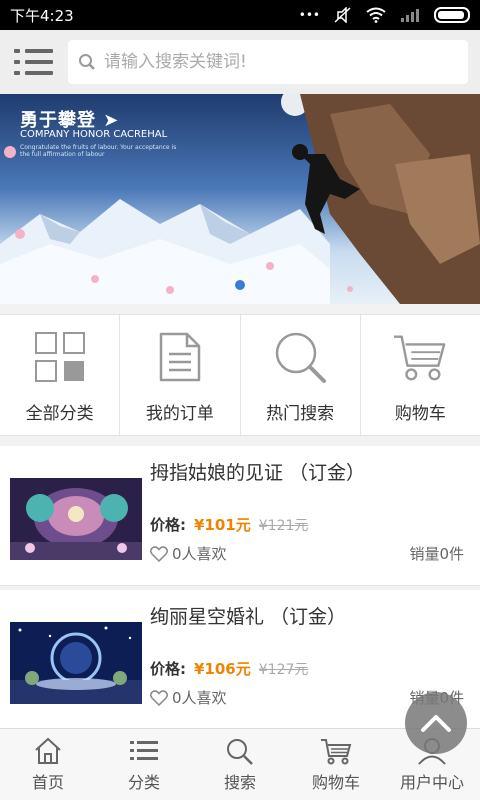  Describe the element at coordinates (240, 15) in the screenshot. I see `status-bar: 下午4:23 •••` at that location.